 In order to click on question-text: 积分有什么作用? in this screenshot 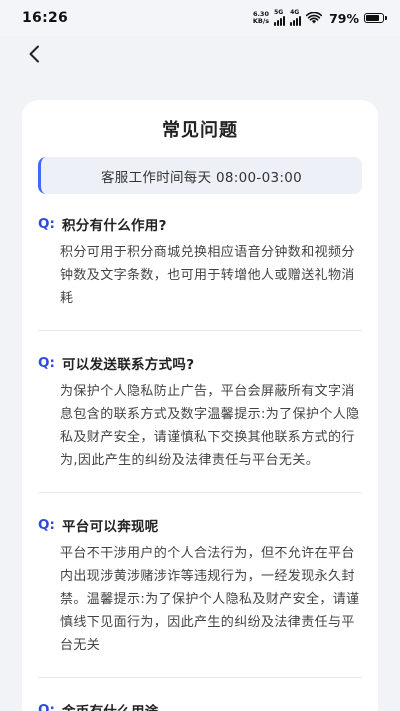, I will do `click(114, 226)`.